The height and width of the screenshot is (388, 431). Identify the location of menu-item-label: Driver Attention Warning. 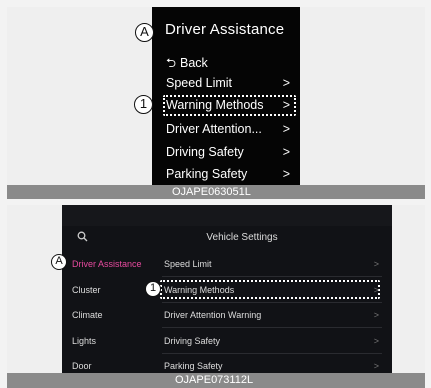
(213, 315).